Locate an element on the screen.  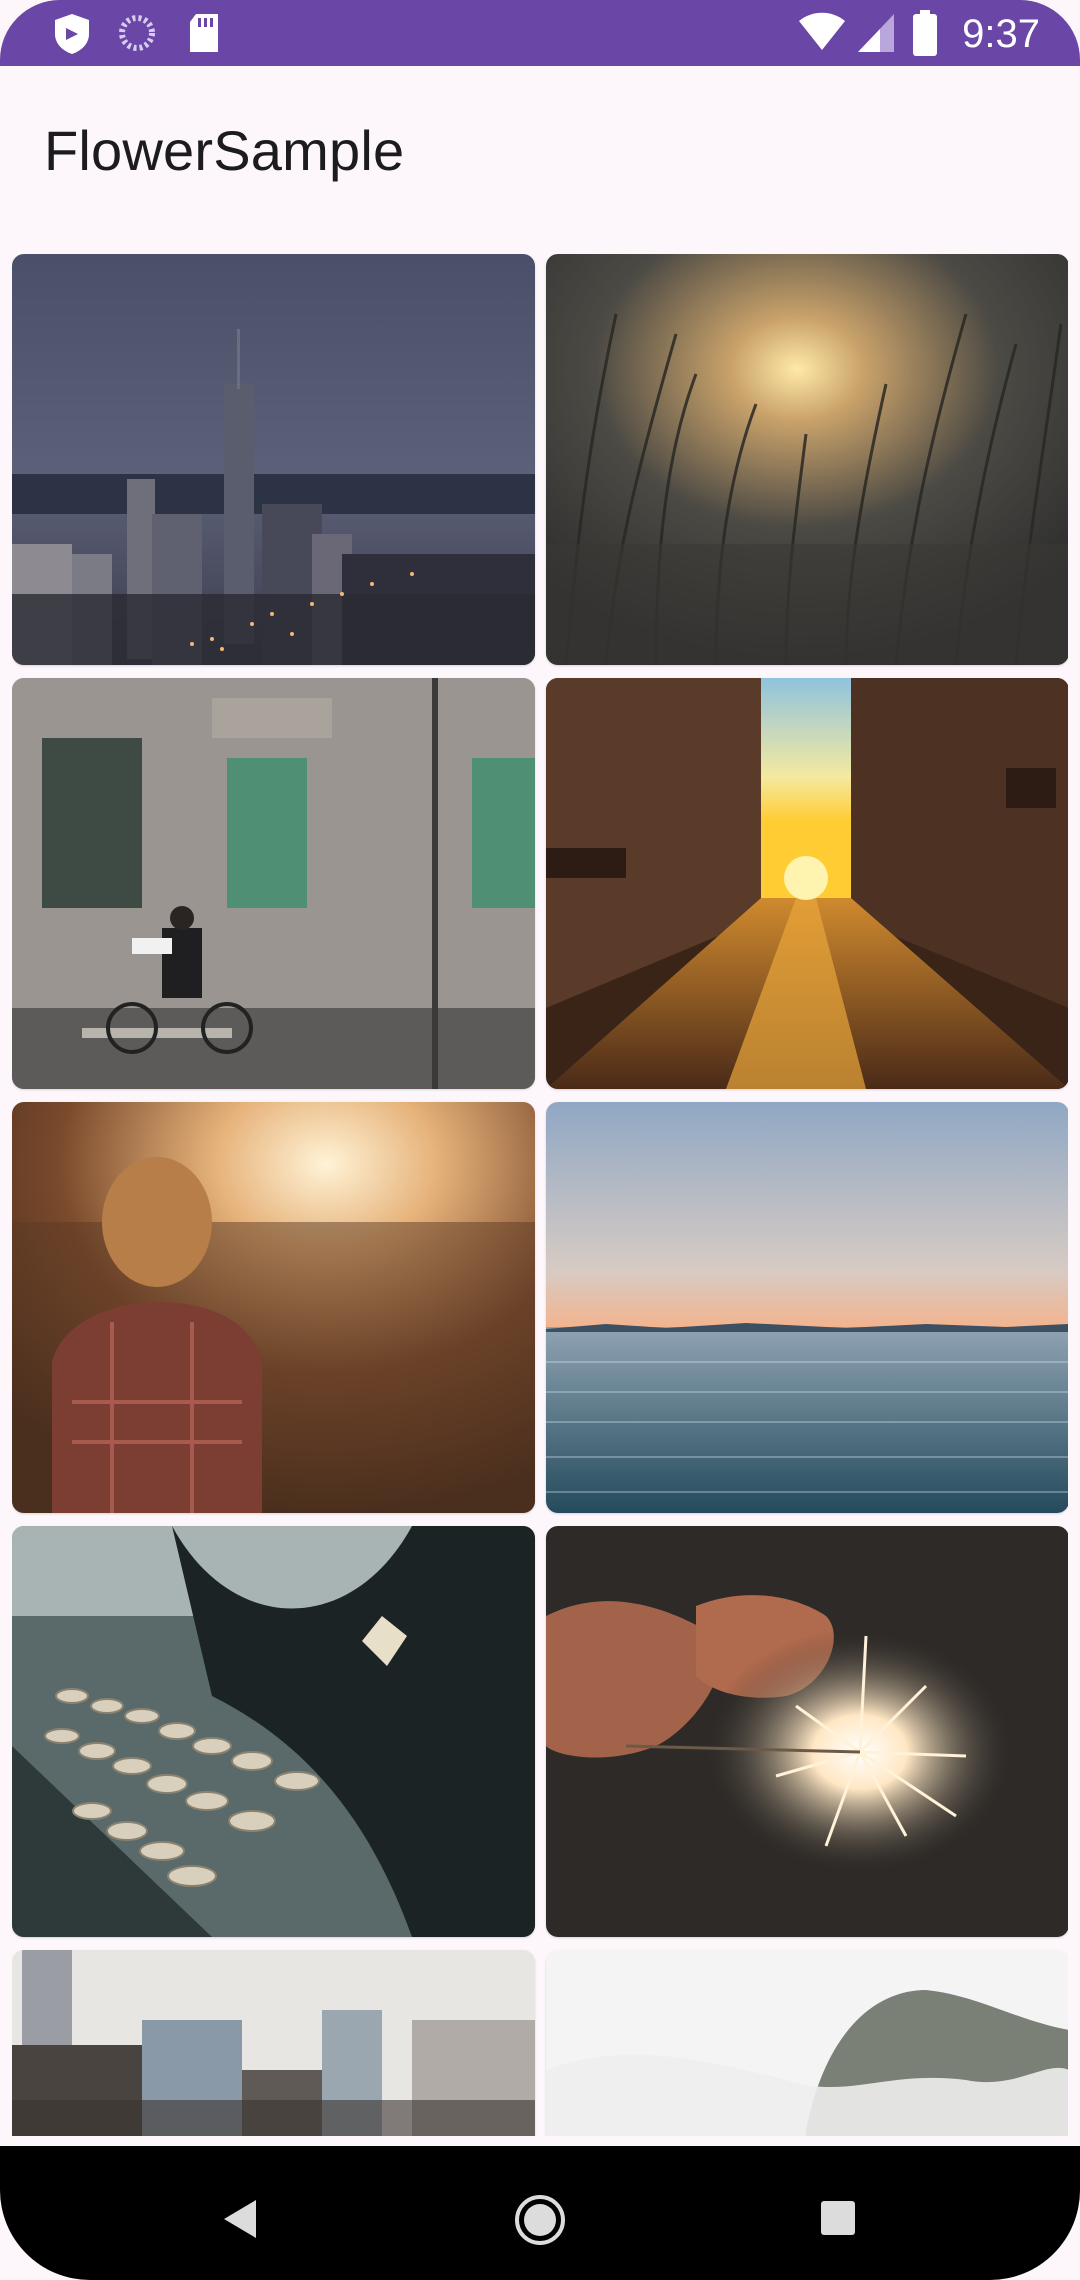
cyclist-building-image is located at coordinates (273, 883).